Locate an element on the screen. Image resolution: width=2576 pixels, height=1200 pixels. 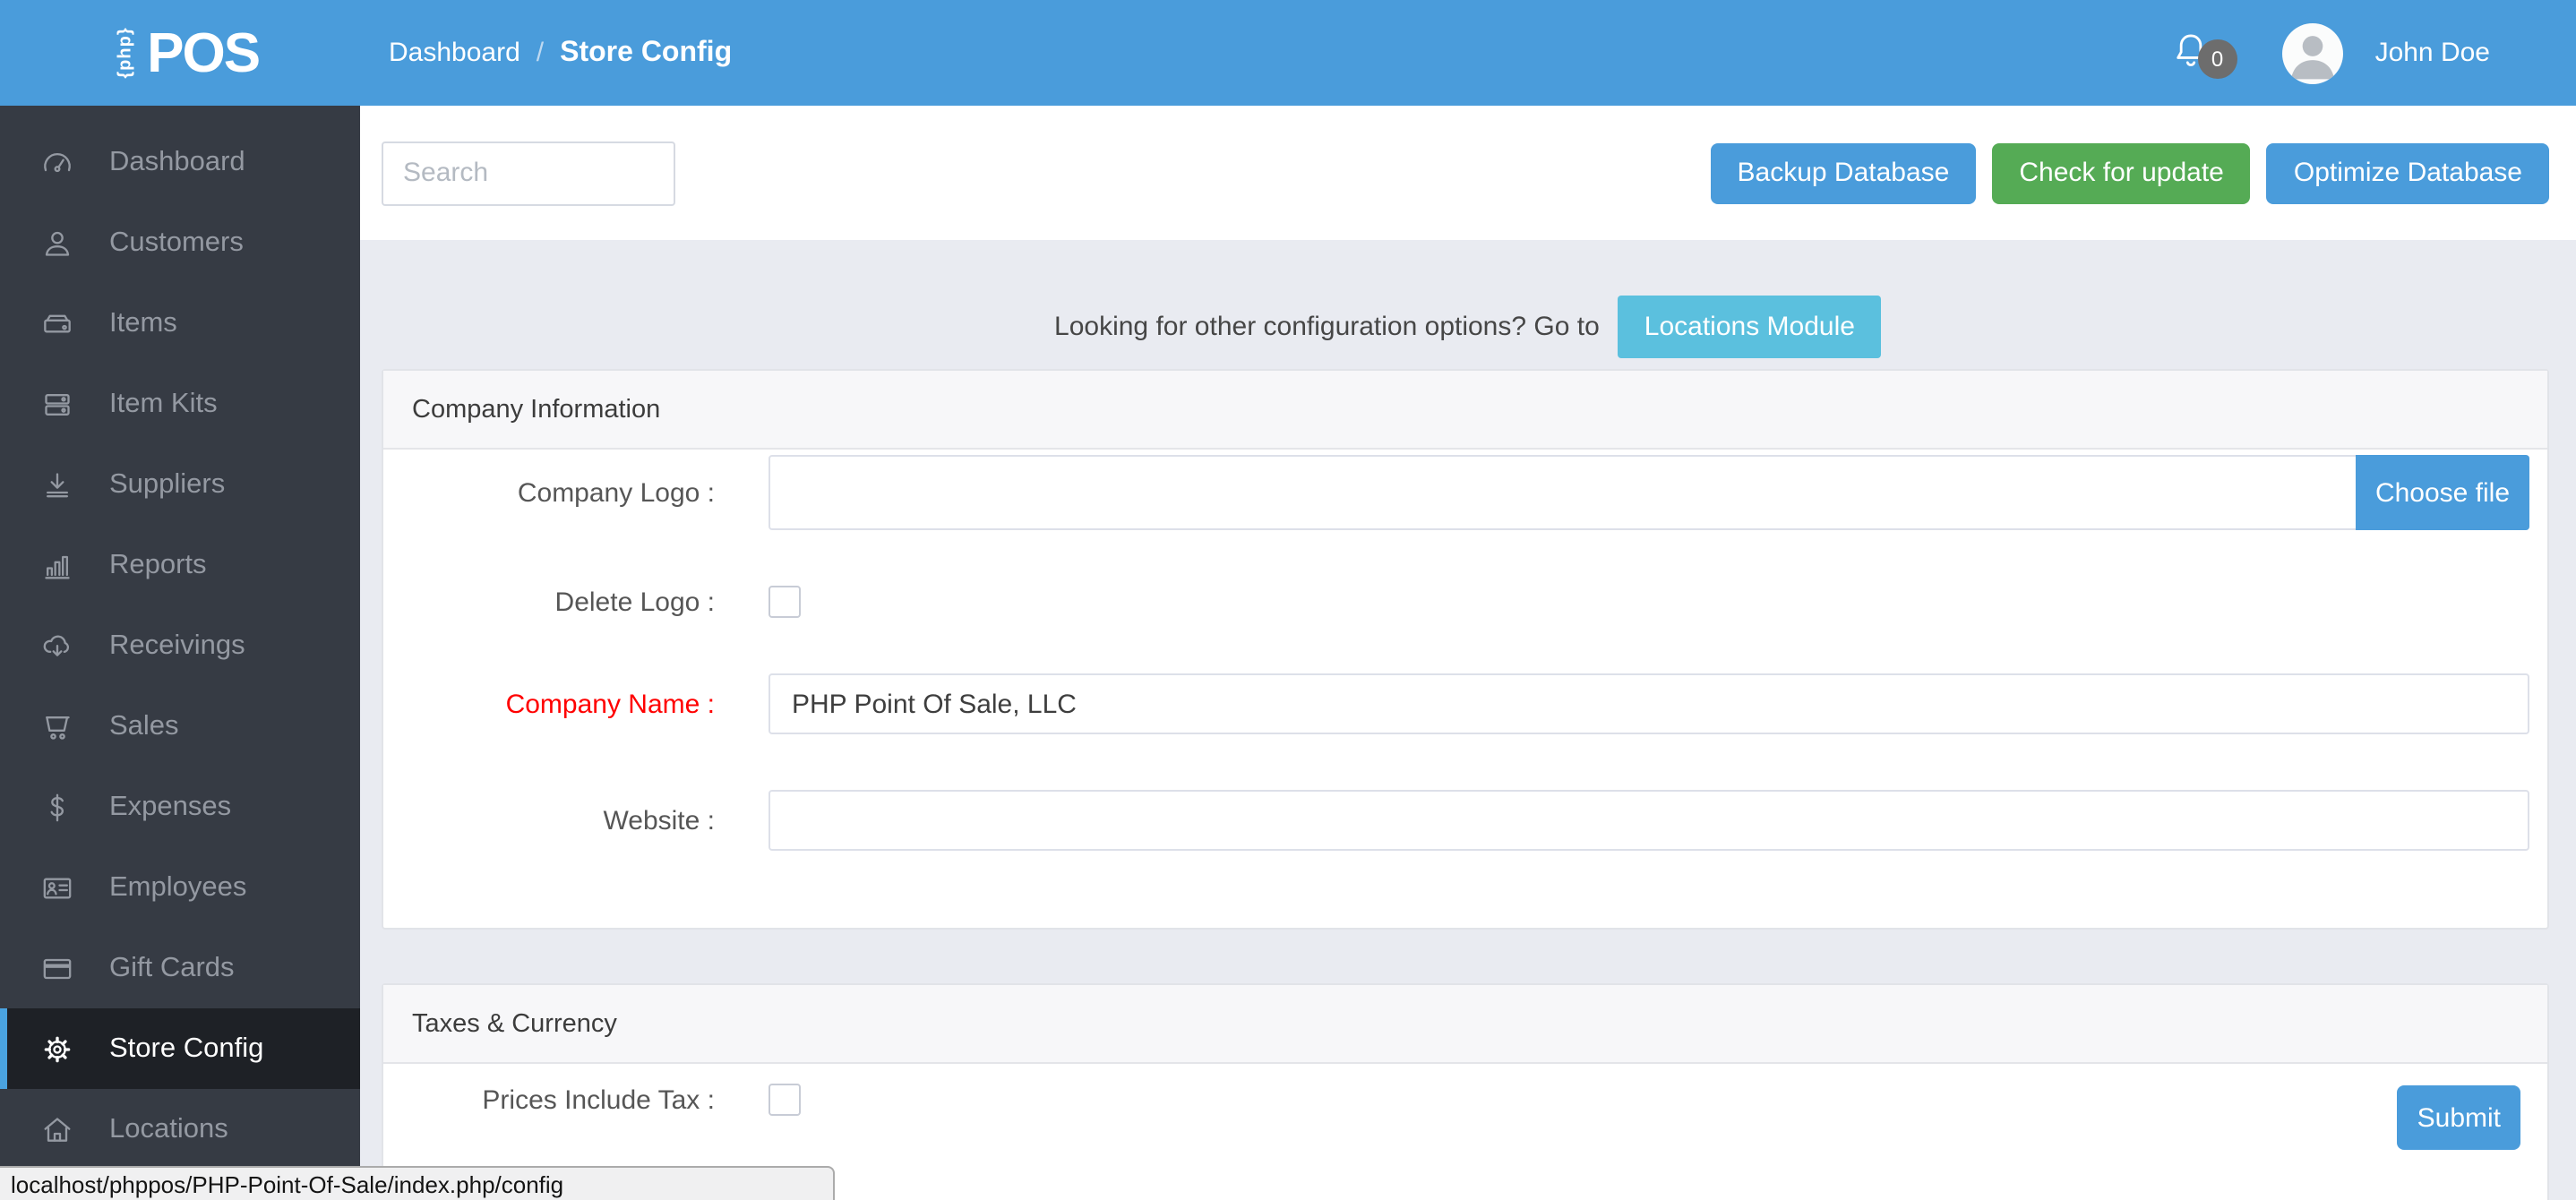
panel-title: Company Information is located at coordinates (536, 410).